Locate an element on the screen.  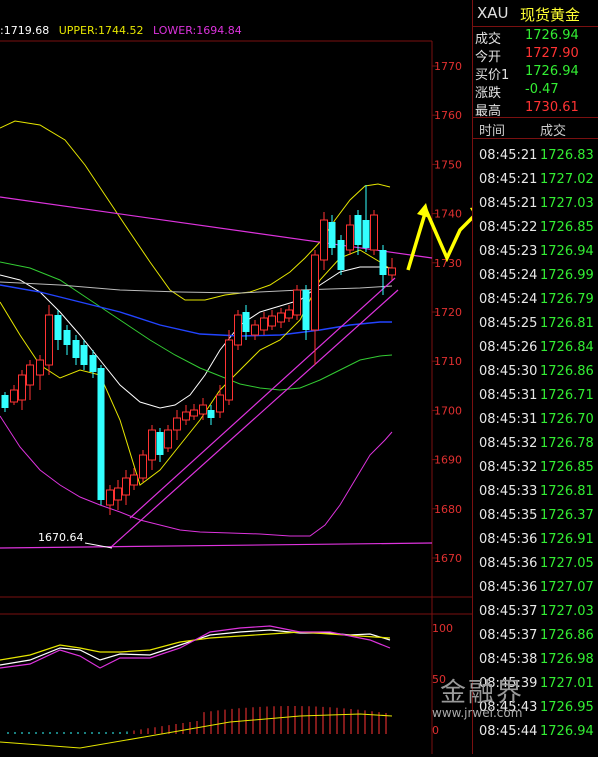
time-column-header: 时间 is located at coordinates (492, 131).